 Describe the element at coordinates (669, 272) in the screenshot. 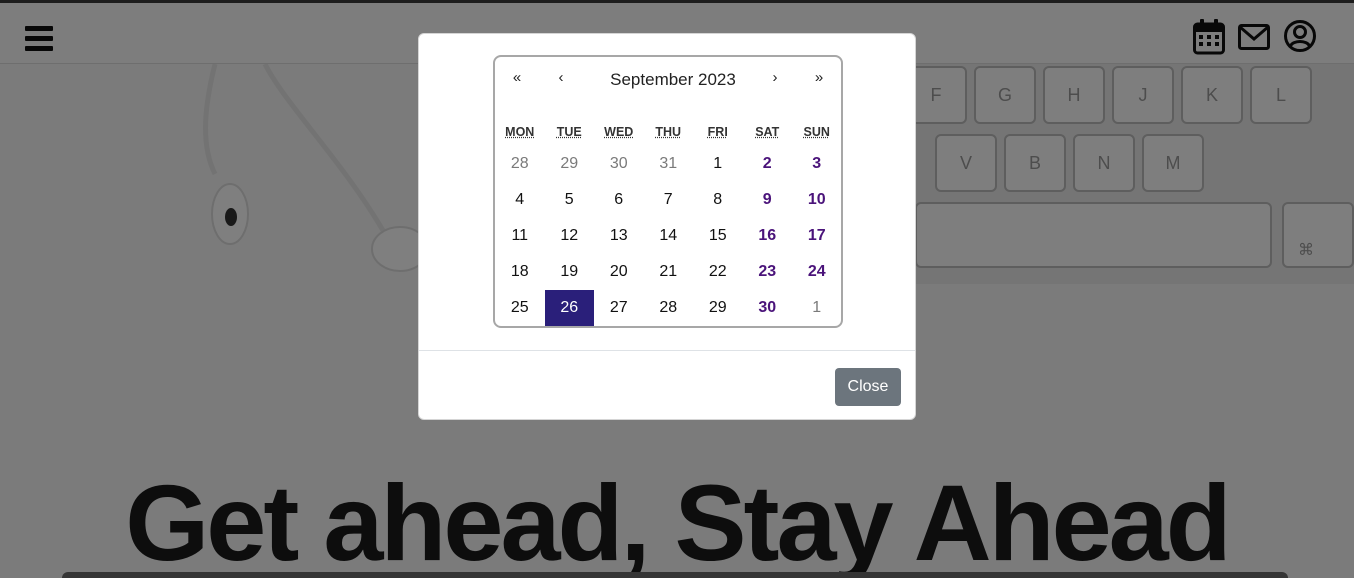

I see `calendar-day: 21` at that location.